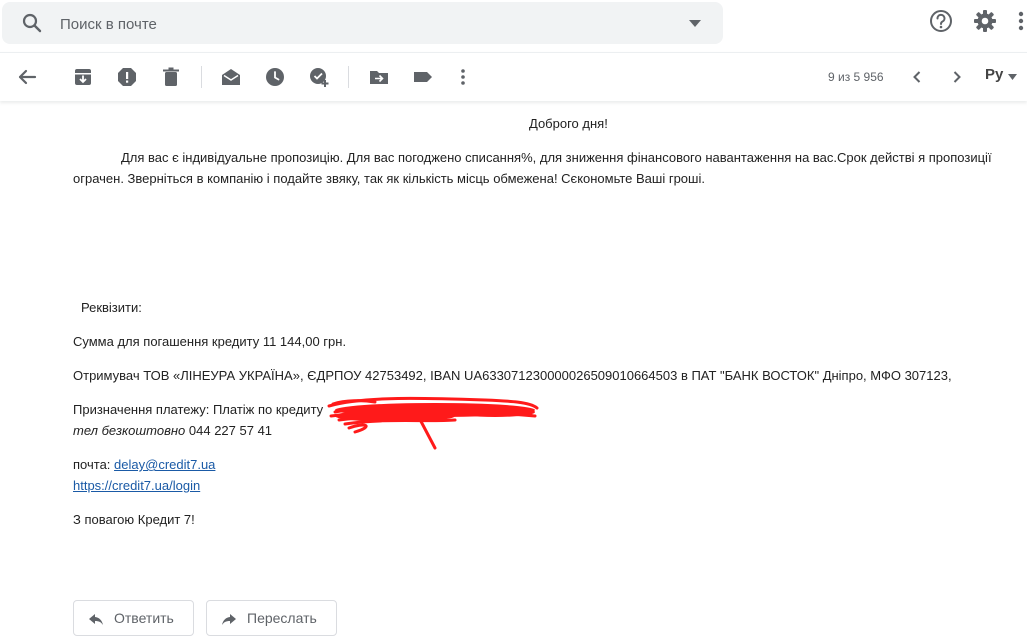  I want to click on chevron-down-icon, so click(1012, 77).